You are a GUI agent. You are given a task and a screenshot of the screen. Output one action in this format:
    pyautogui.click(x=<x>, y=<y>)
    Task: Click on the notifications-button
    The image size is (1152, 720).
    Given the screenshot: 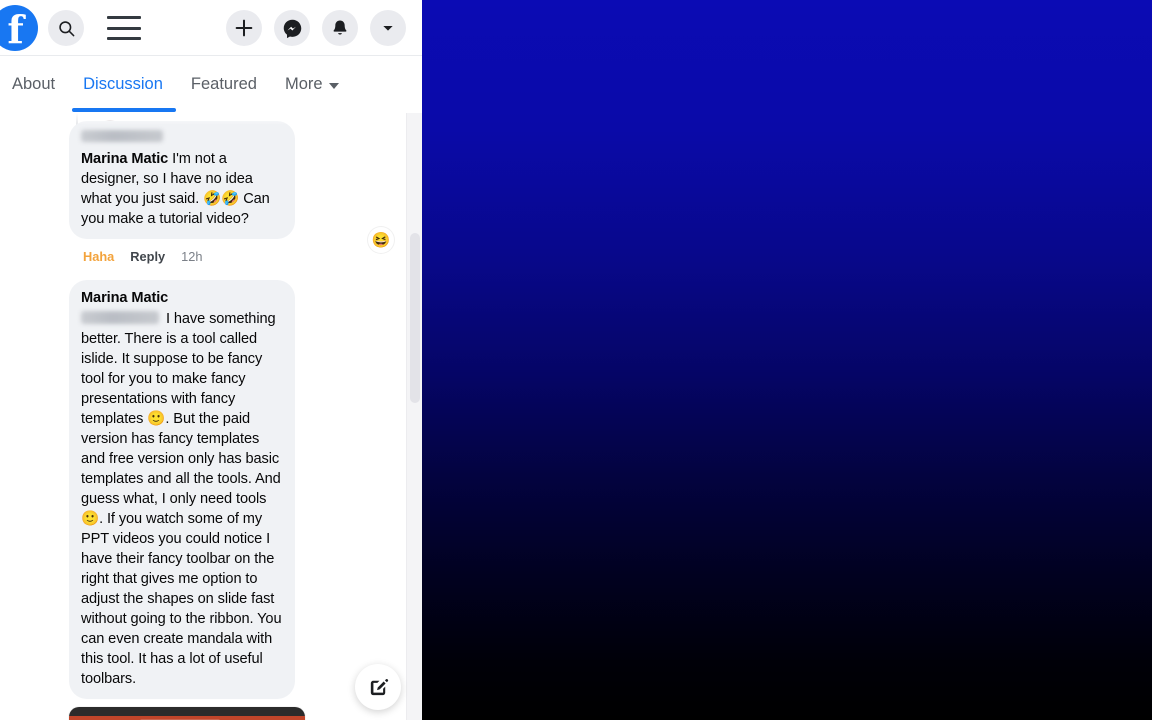 What is the action you would take?
    pyautogui.click(x=340, y=28)
    